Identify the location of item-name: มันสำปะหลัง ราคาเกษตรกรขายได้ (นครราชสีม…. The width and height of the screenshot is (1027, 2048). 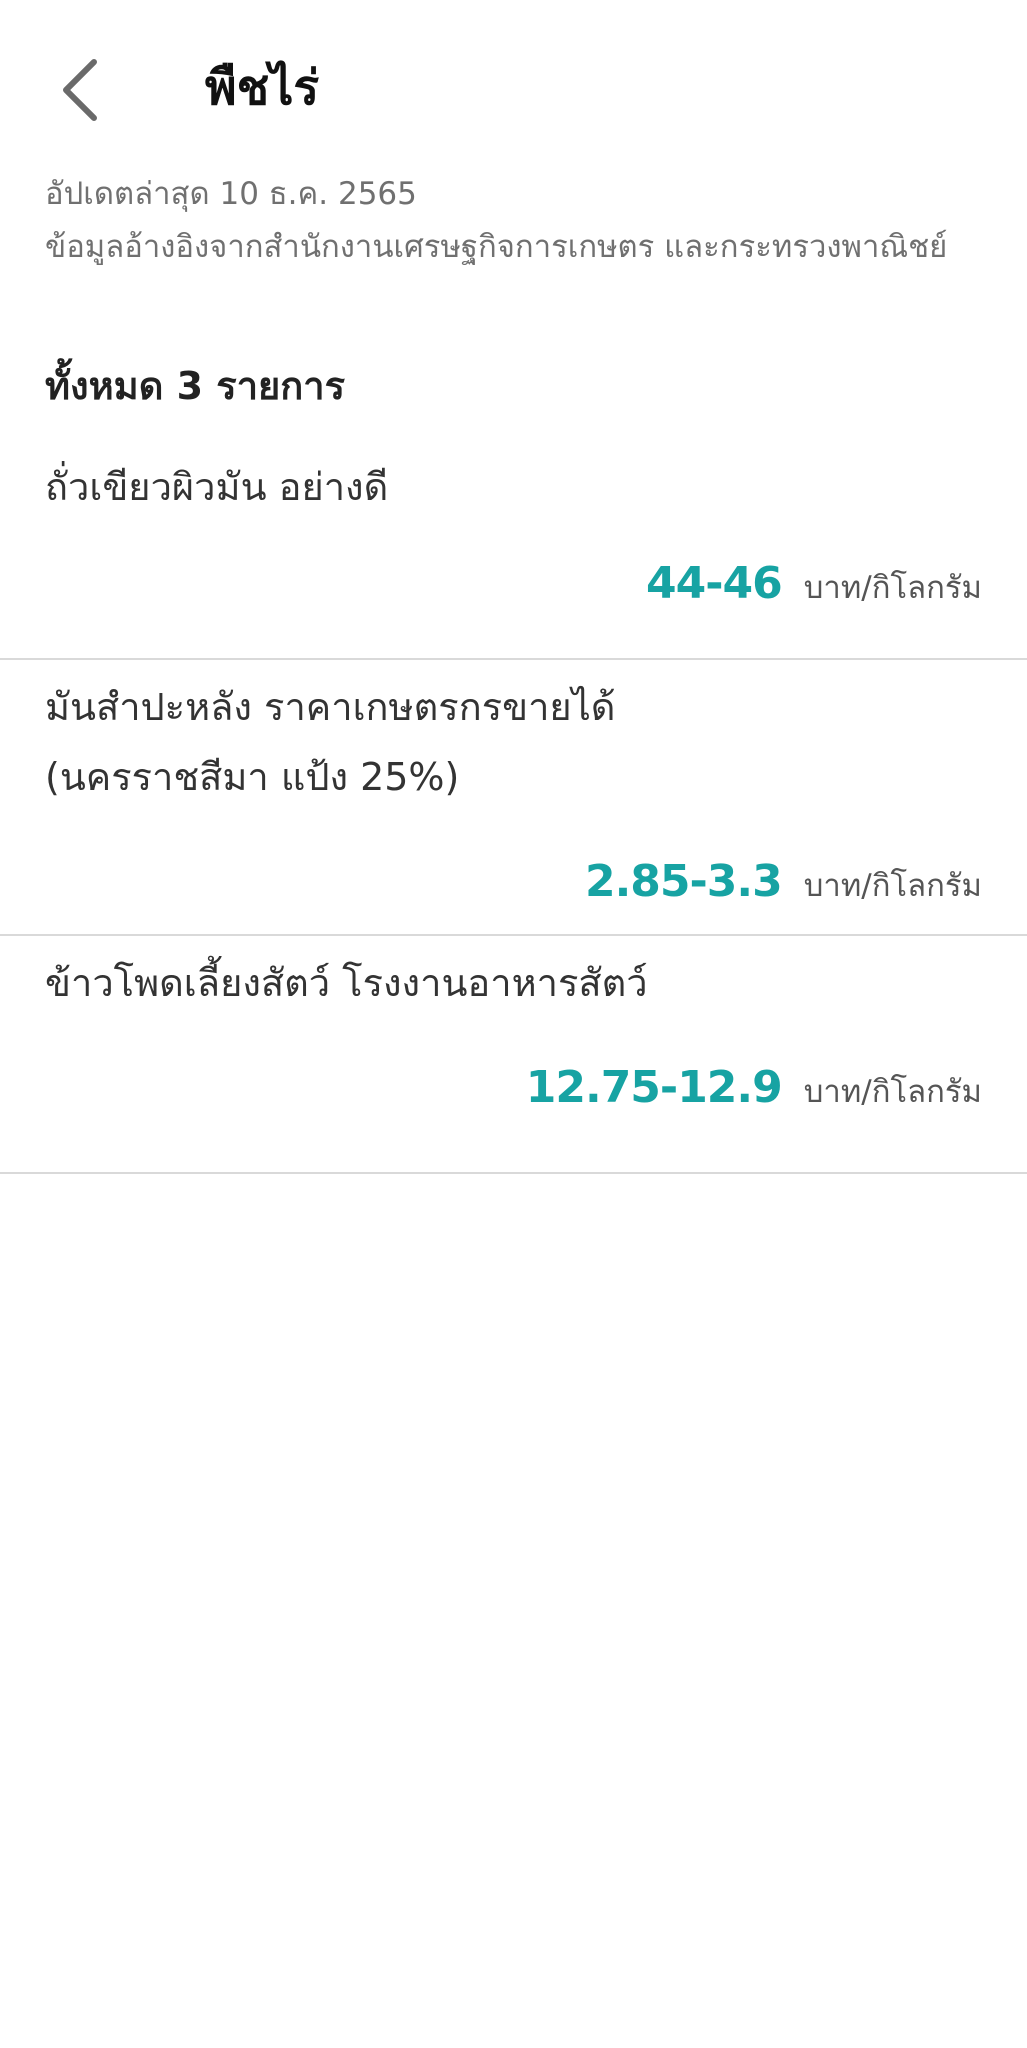
(330, 742).